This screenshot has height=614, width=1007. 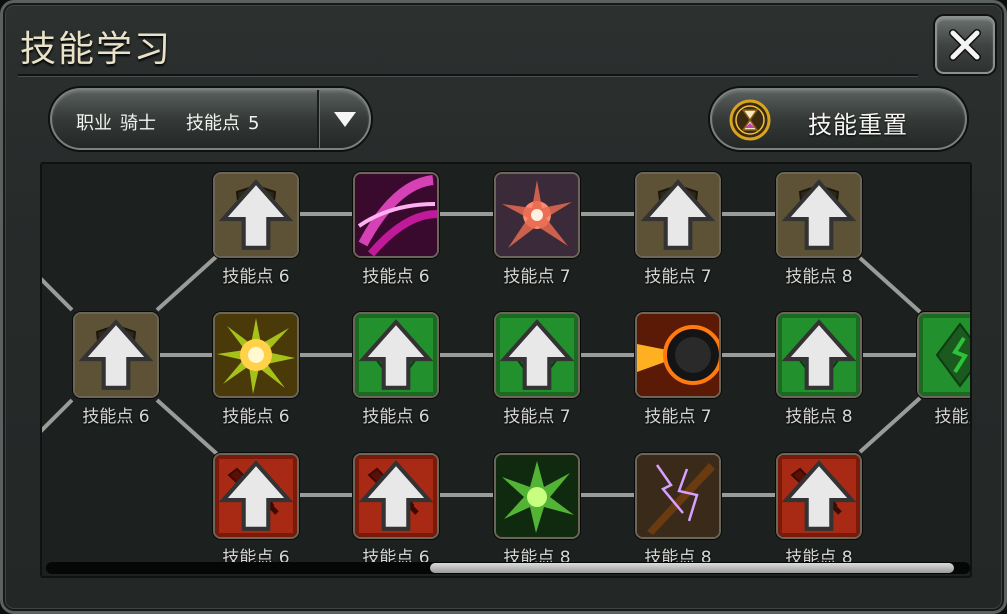 I want to click on lightning-blade-icon, so click(x=678, y=496).